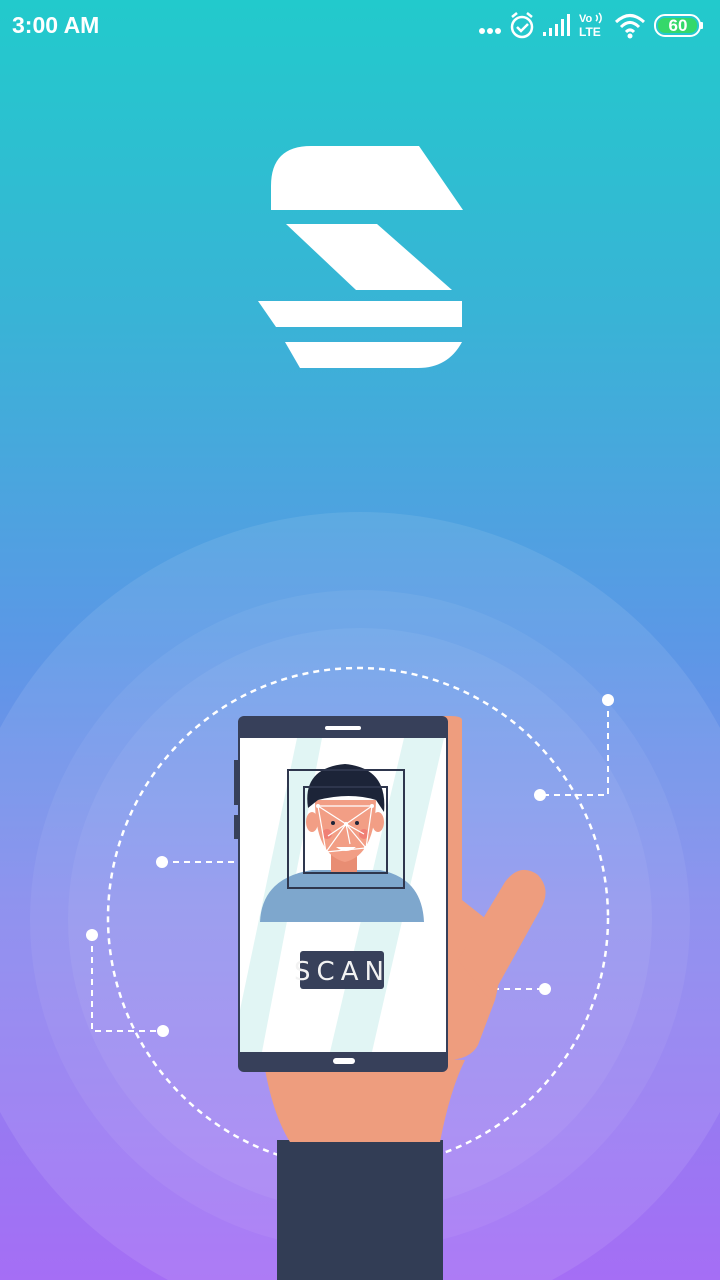  What do you see at coordinates (490, 31) in the screenshot?
I see `more-dots-icon` at bounding box center [490, 31].